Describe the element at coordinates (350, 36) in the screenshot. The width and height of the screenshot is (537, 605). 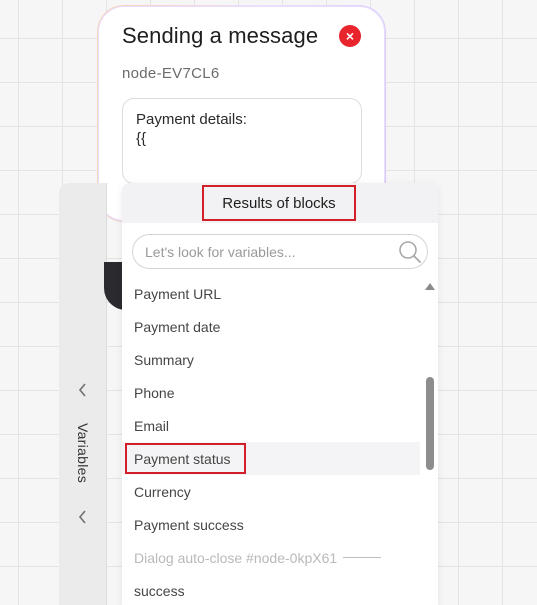
I see `close-icon: ×` at that location.